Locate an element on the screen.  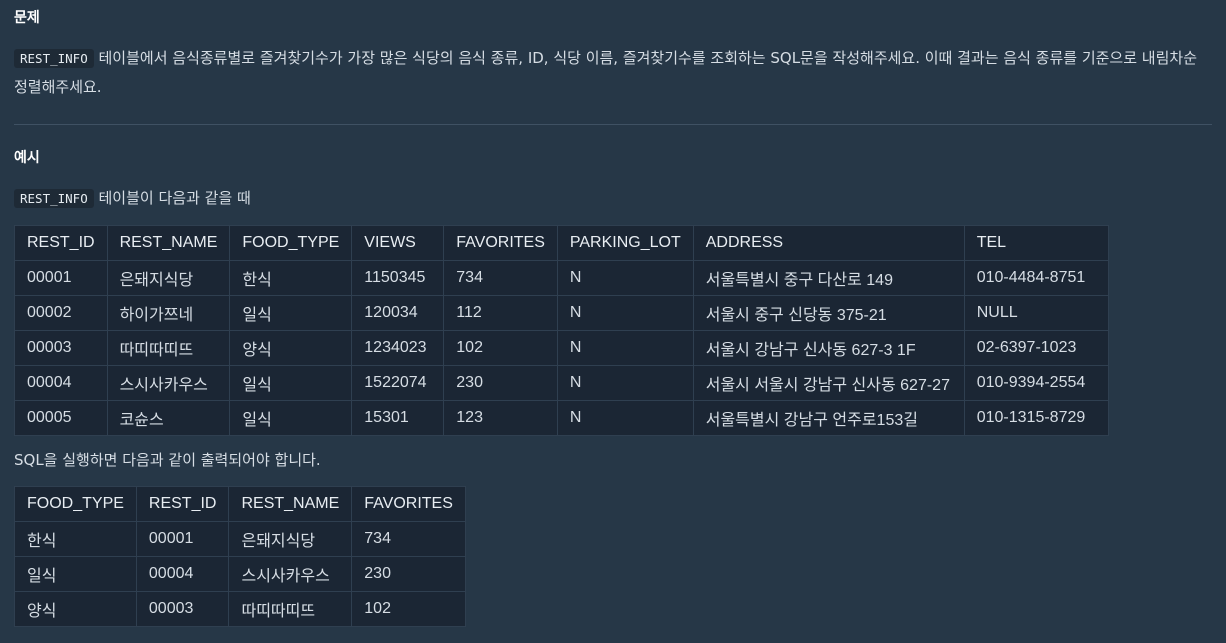
table-cell: 서울특별시 중구 다산로 149 is located at coordinates (828, 278).